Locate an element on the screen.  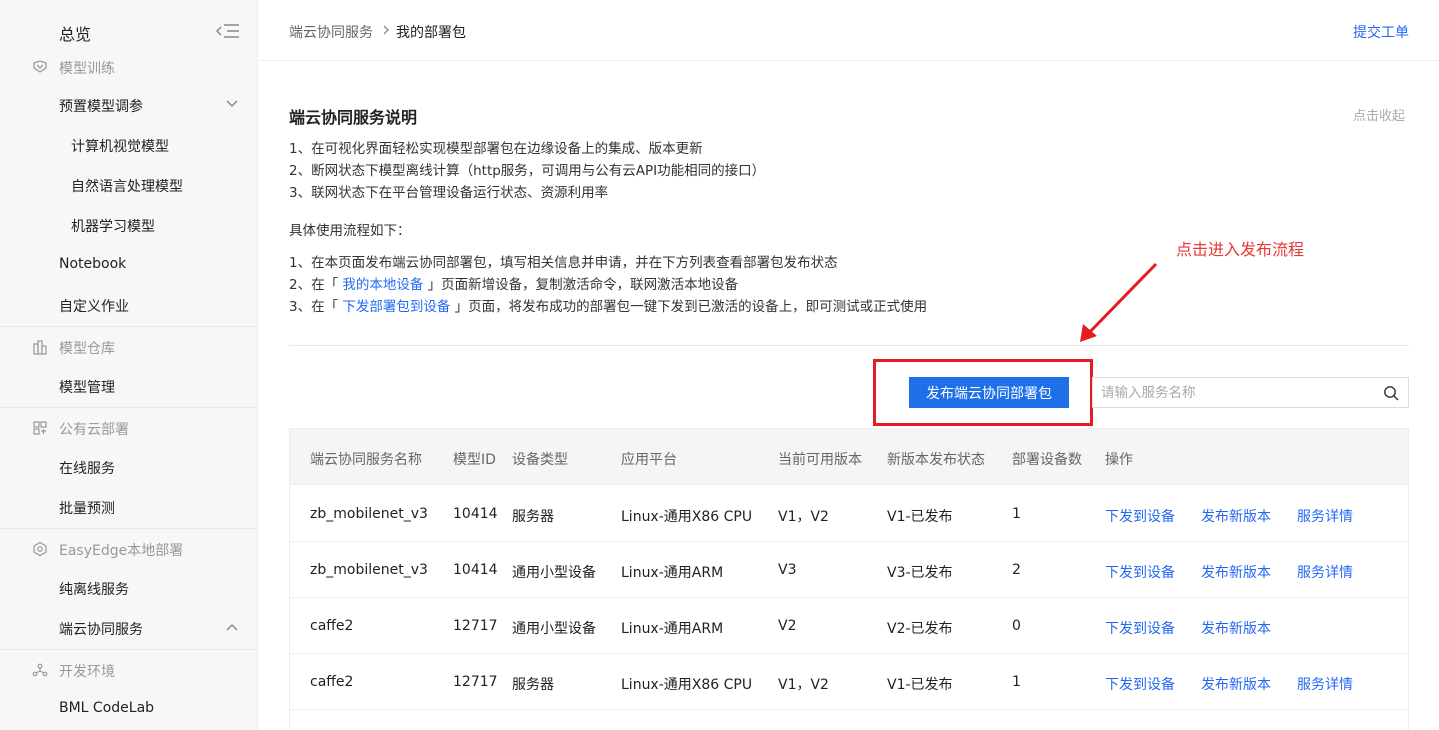
step-text: 2、在「 is located at coordinates (316, 285).